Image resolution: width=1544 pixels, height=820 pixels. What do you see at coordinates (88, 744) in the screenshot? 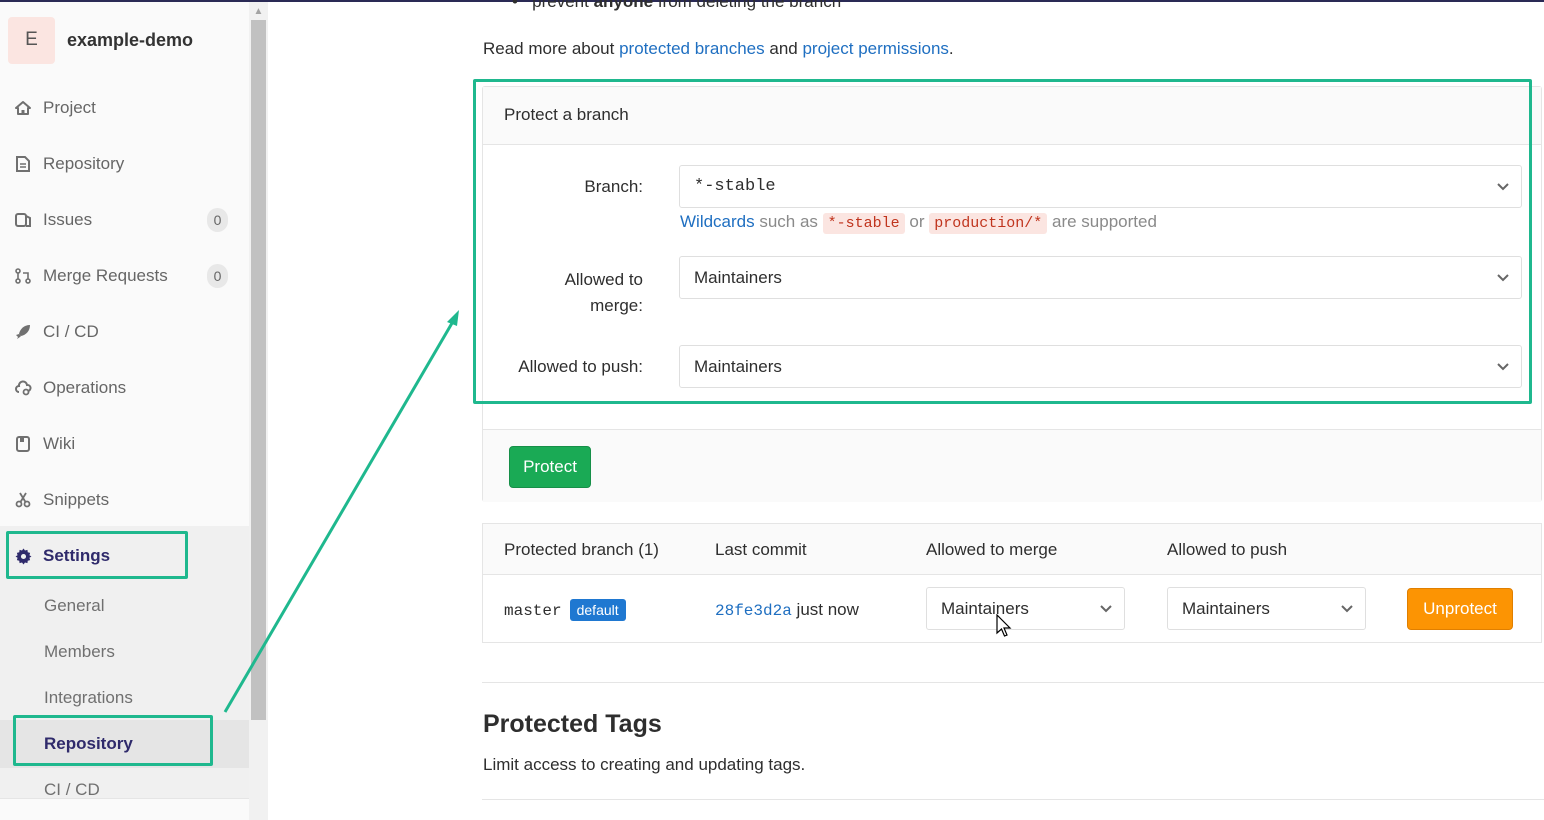
I see `settings-sub-repository: Repository` at bounding box center [88, 744].